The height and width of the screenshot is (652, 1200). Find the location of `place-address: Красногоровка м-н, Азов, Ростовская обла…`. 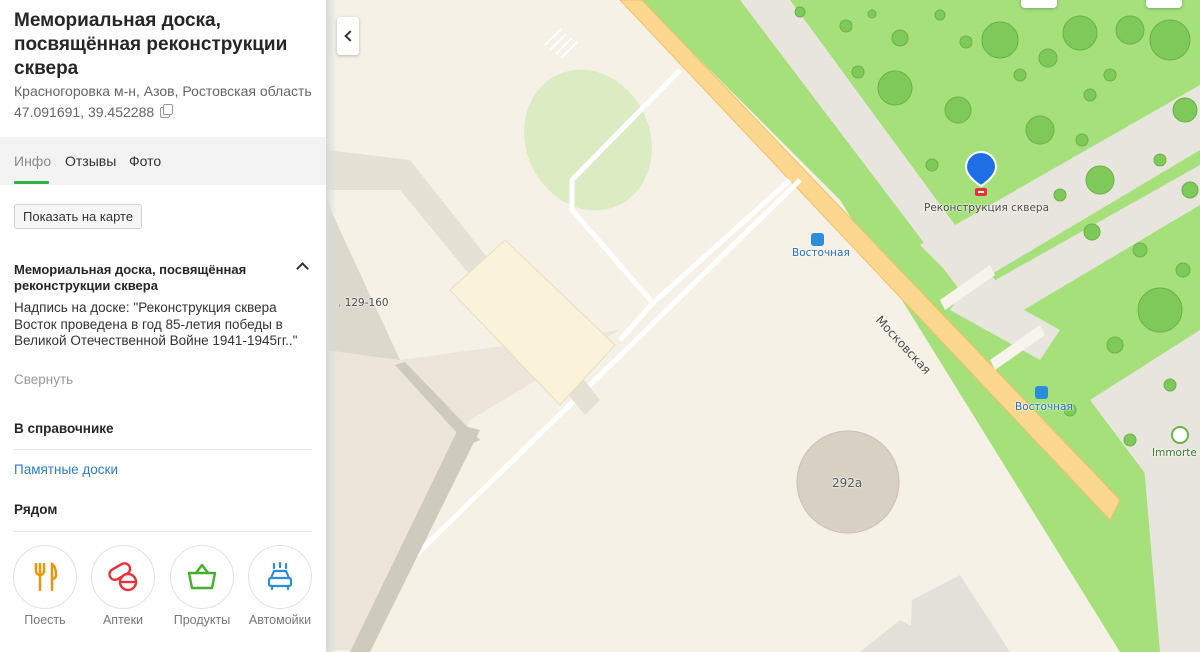

place-address: Красногоровка м-н, Азов, Ростовская обла… is located at coordinates (163, 91).